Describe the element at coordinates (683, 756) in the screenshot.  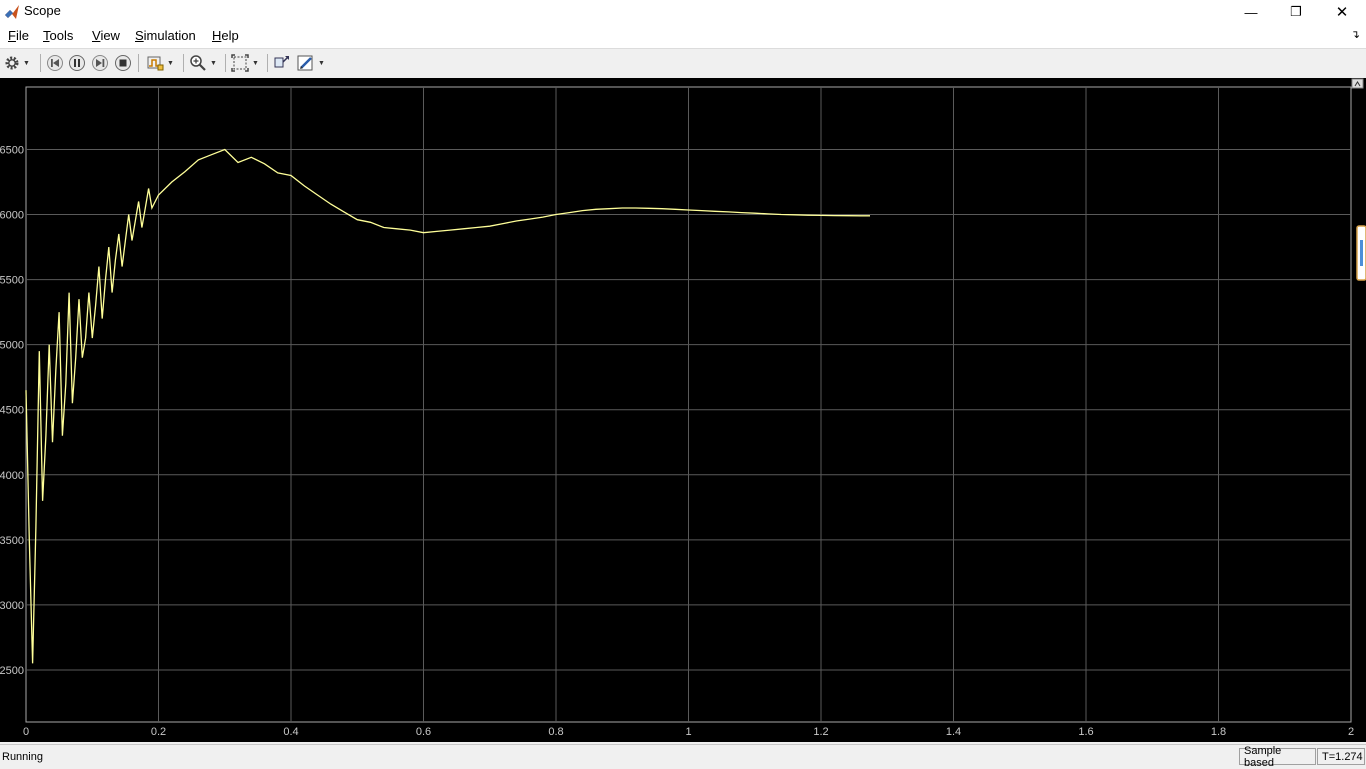
I see `status-bar: Running Sample based T=1.274` at that location.